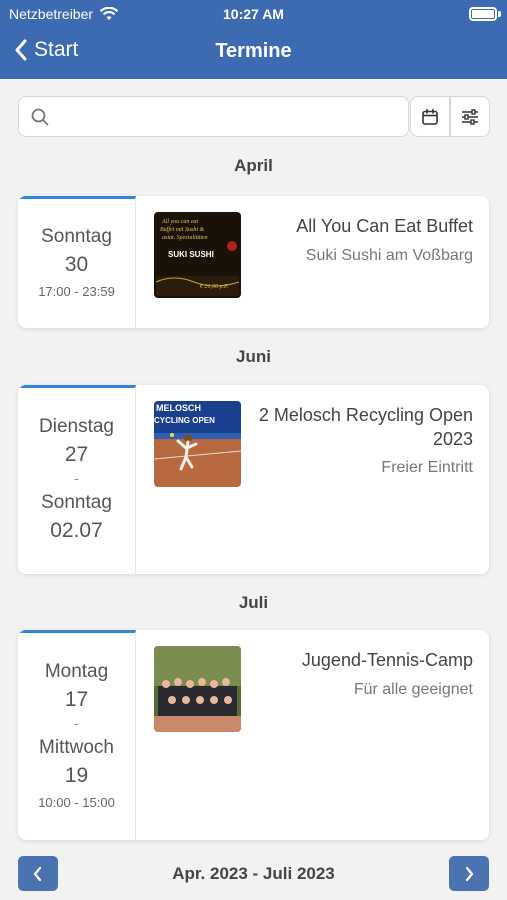  I want to click on chevron-right-icon, so click(469, 873).